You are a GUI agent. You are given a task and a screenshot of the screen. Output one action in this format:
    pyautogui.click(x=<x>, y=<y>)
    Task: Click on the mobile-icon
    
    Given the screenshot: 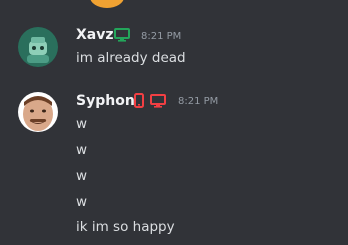 What is the action you would take?
    pyautogui.click(x=139, y=100)
    